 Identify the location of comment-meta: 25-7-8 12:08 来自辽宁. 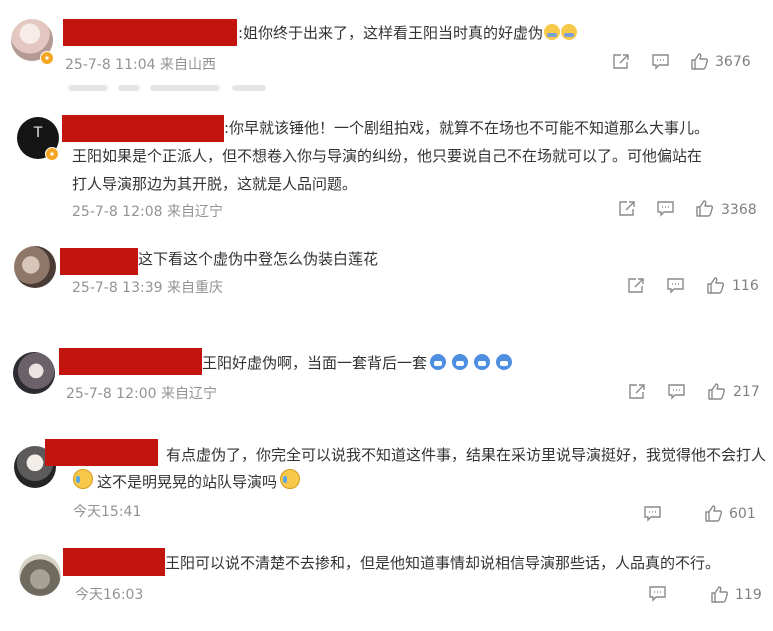
(147, 212).